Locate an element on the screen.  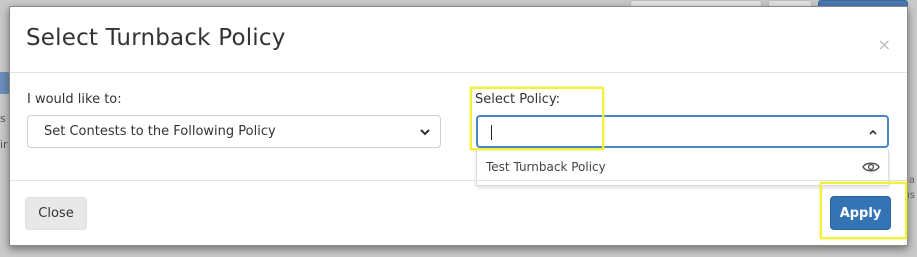
action-label: I would like to: is located at coordinates (74, 99).